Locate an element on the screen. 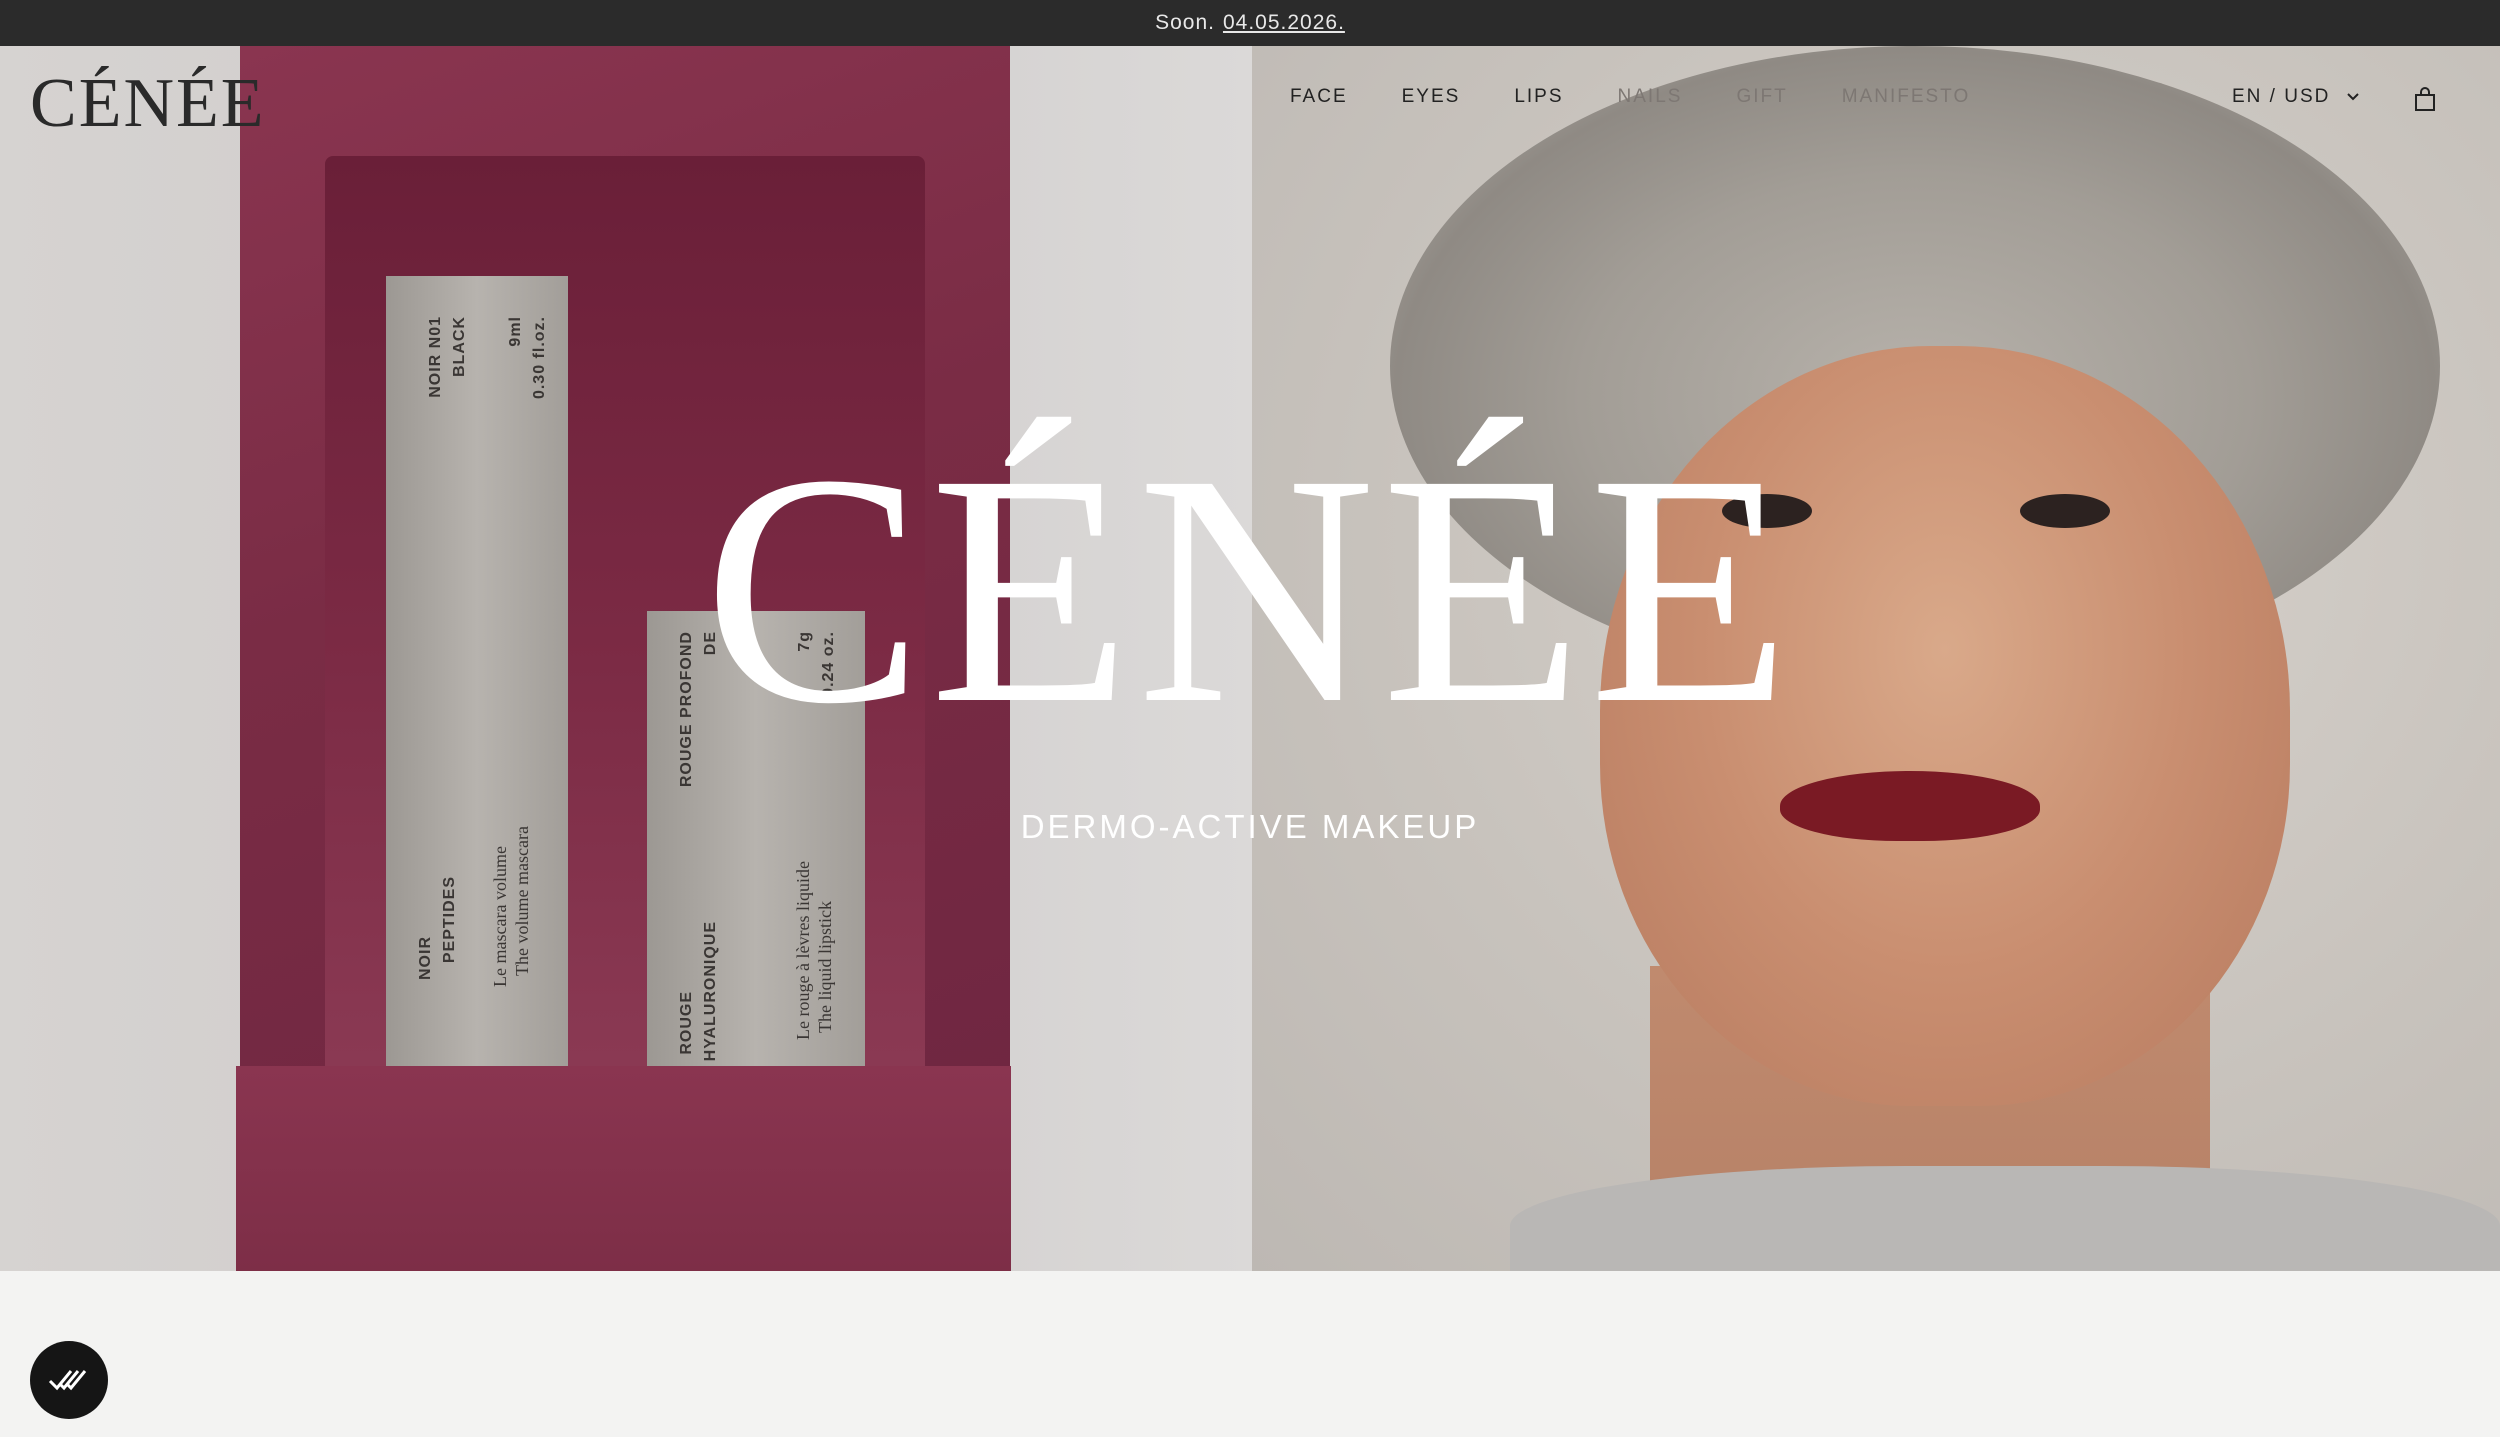 The width and height of the screenshot is (2500, 1437). portrait-sweater is located at coordinates (2005, 1218).